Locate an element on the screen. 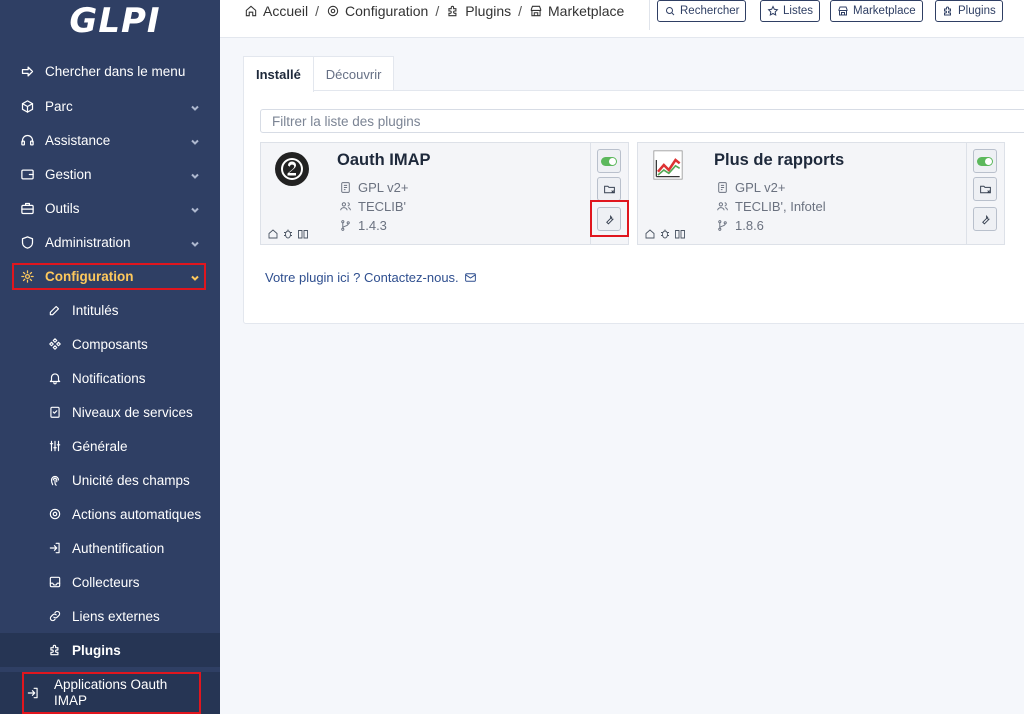 The image size is (1024, 714). headset-icon is located at coordinates (27, 140).